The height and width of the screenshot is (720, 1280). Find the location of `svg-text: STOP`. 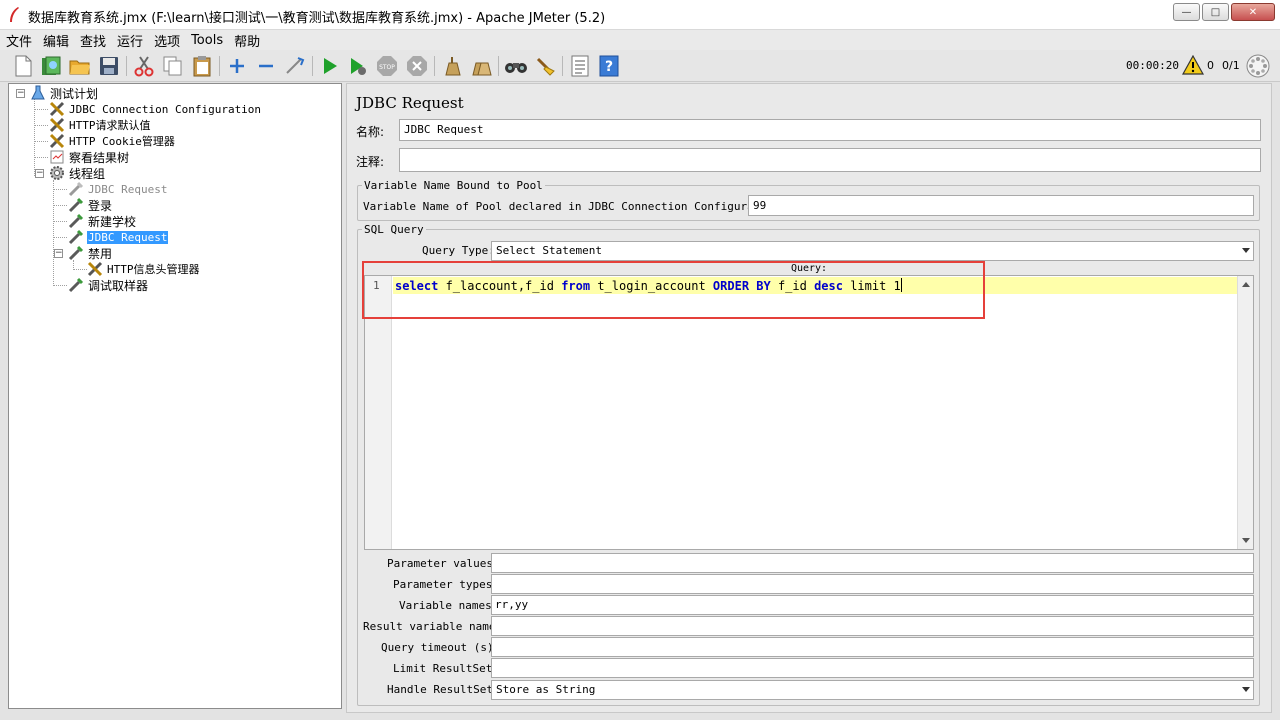

svg-text: STOP is located at coordinates (387, 67).